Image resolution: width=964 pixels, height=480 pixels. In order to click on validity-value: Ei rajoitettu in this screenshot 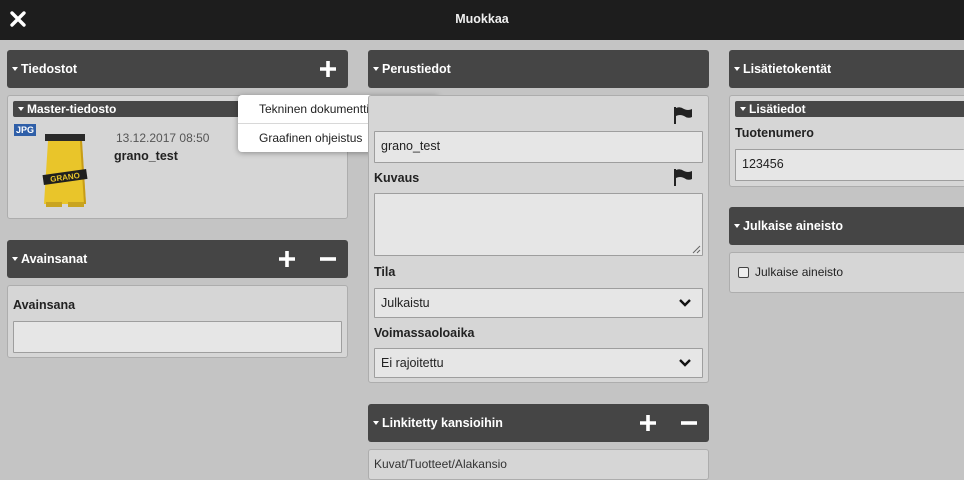, I will do `click(412, 363)`.